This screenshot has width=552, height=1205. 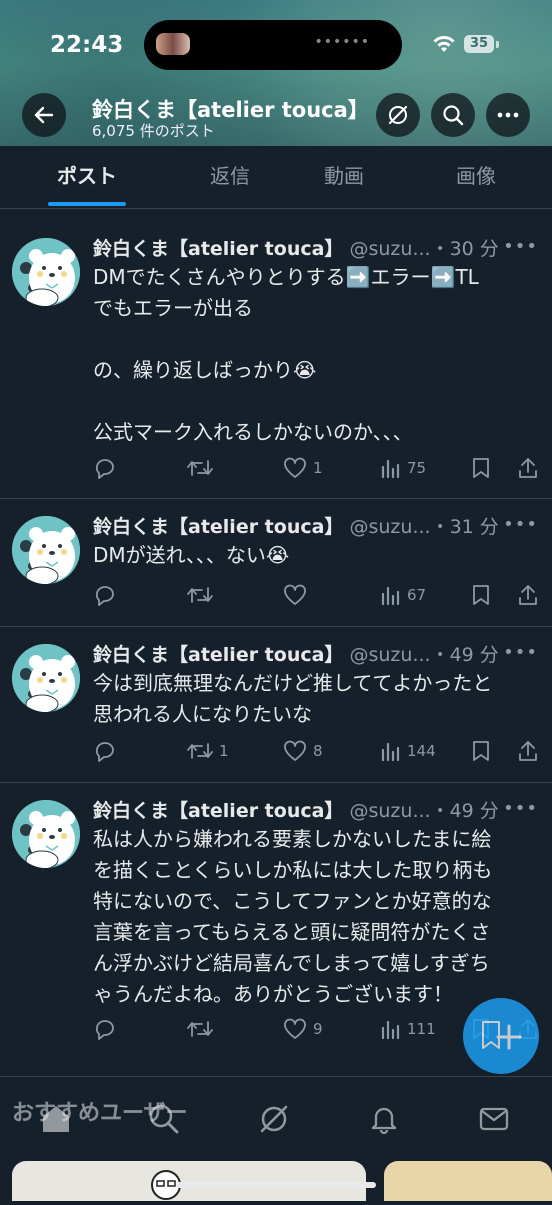 What do you see at coordinates (104, 596) in the screenshot?
I see `reply-icon` at bounding box center [104, 596].